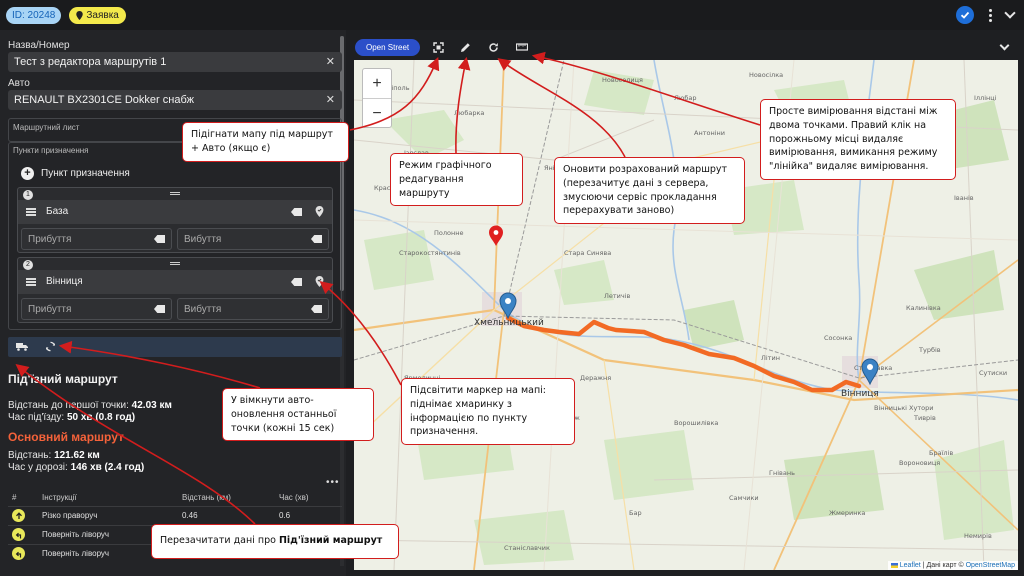 This screenshot has width=1024, height=576. I want to click on layer-button: Open Street, so click(388, 47).